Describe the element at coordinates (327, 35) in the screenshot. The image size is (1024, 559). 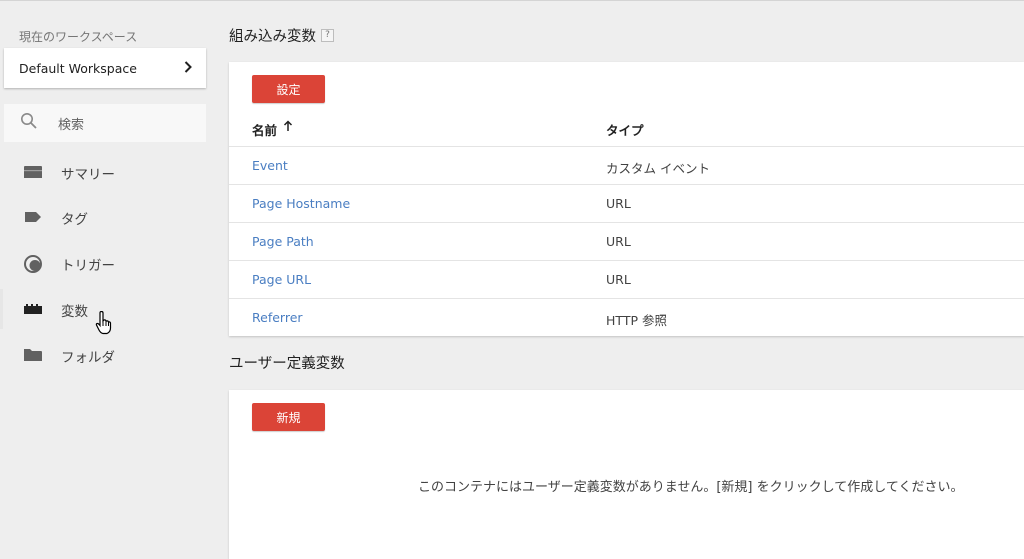
I see `help-icon: ?` at that location.